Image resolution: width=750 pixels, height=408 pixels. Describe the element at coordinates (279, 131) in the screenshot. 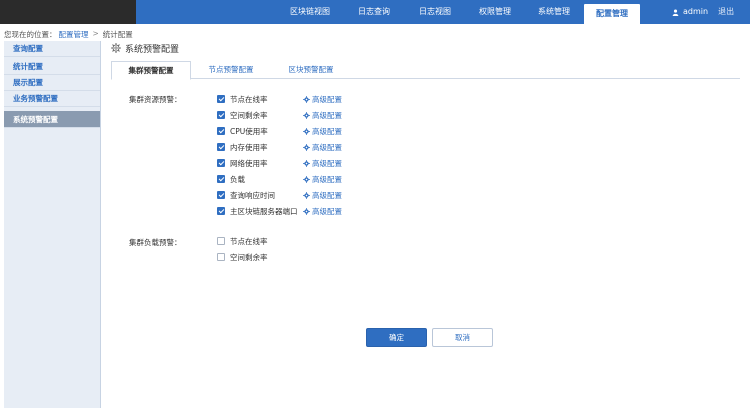

I see `list-item: CPU使用率 高级配置` at that location.